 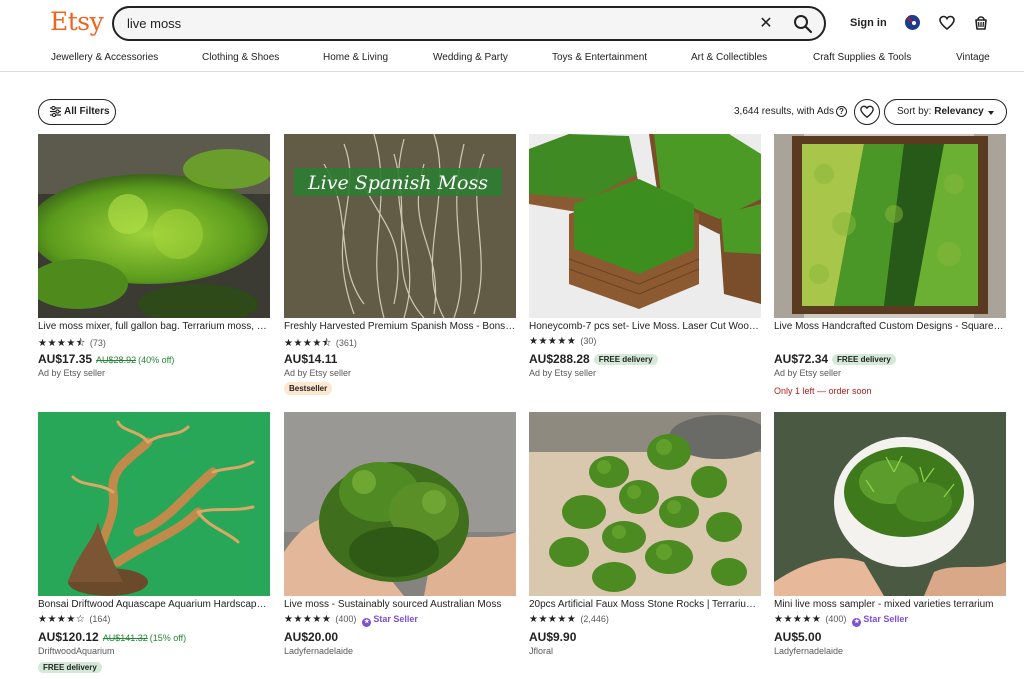 What do you see at coordinates (112, 637) in the screenshot?
I see `price-line: AU$120.12 AU$141.32 (15% off)` at bounding box center [112, 637].